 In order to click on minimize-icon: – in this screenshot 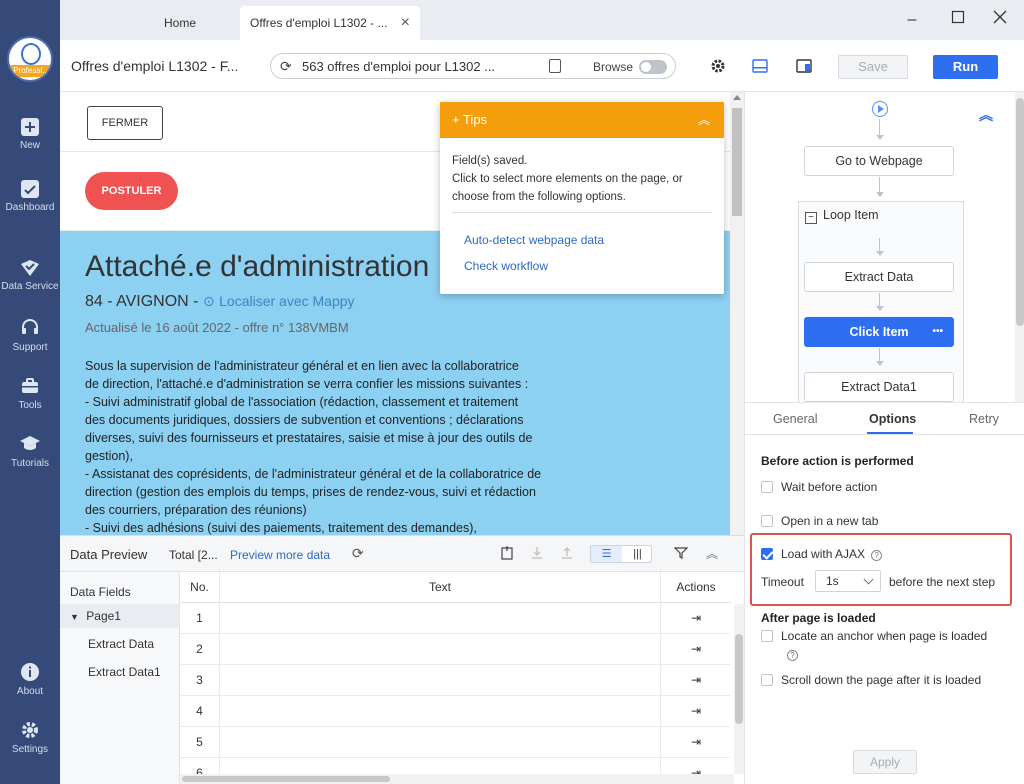, I will do `click(912, 20)`.